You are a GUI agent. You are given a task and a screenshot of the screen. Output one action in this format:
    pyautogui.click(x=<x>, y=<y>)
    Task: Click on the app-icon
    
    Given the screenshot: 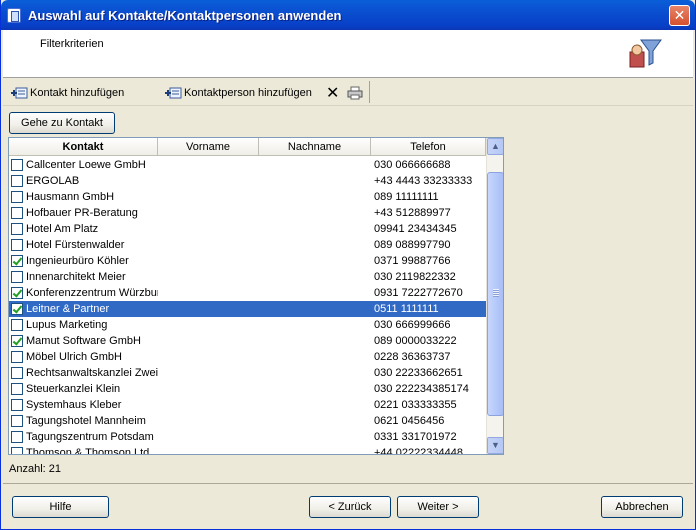 What is the action you would take?
    pyautogui.click(x=14, y=15)
    